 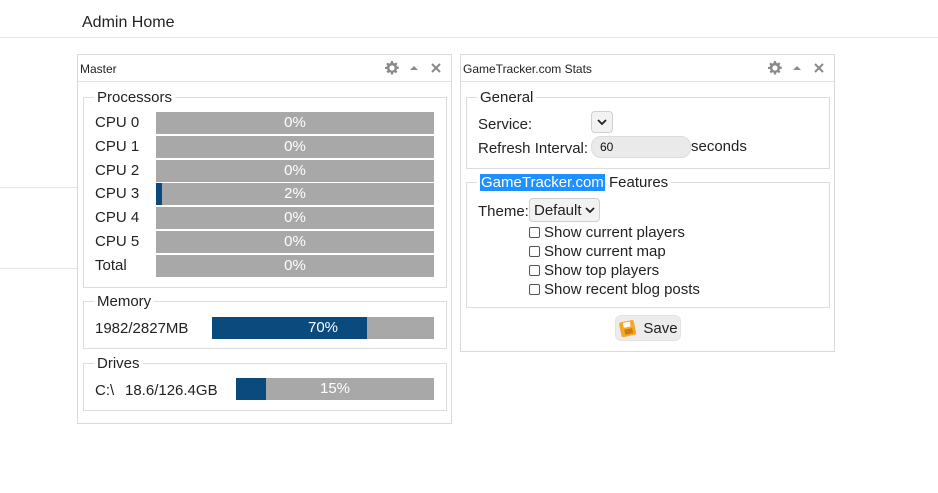 What do you see at coordinates (503, 211) in the screenshot?
I see `theme-label: Theme:` at bounding box center [503, 211].